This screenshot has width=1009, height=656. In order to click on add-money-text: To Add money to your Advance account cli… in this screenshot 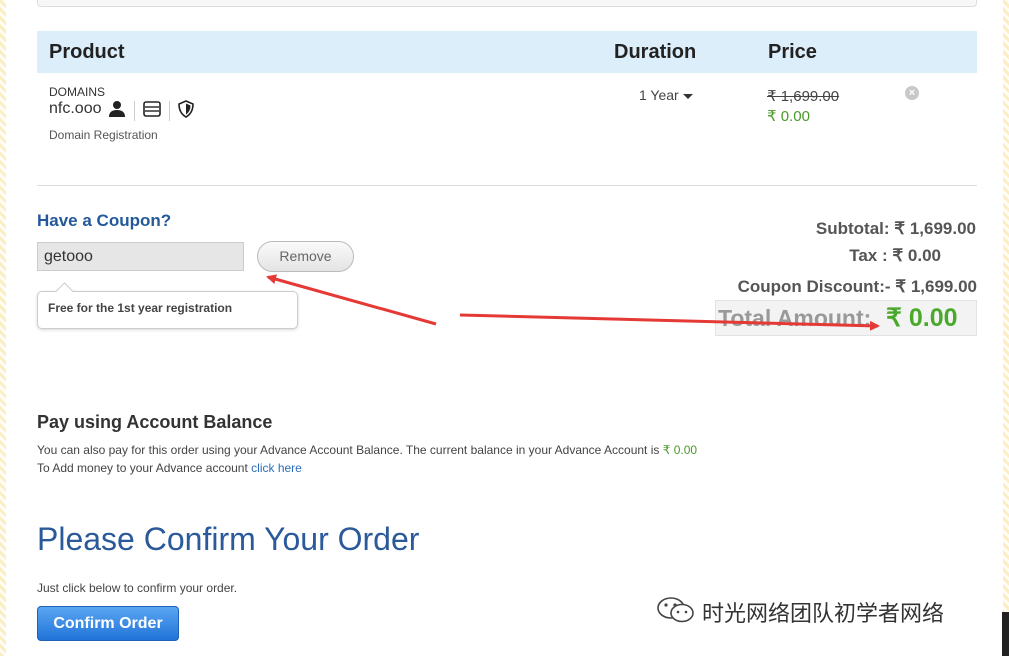, I will do `click(169, 468)`.